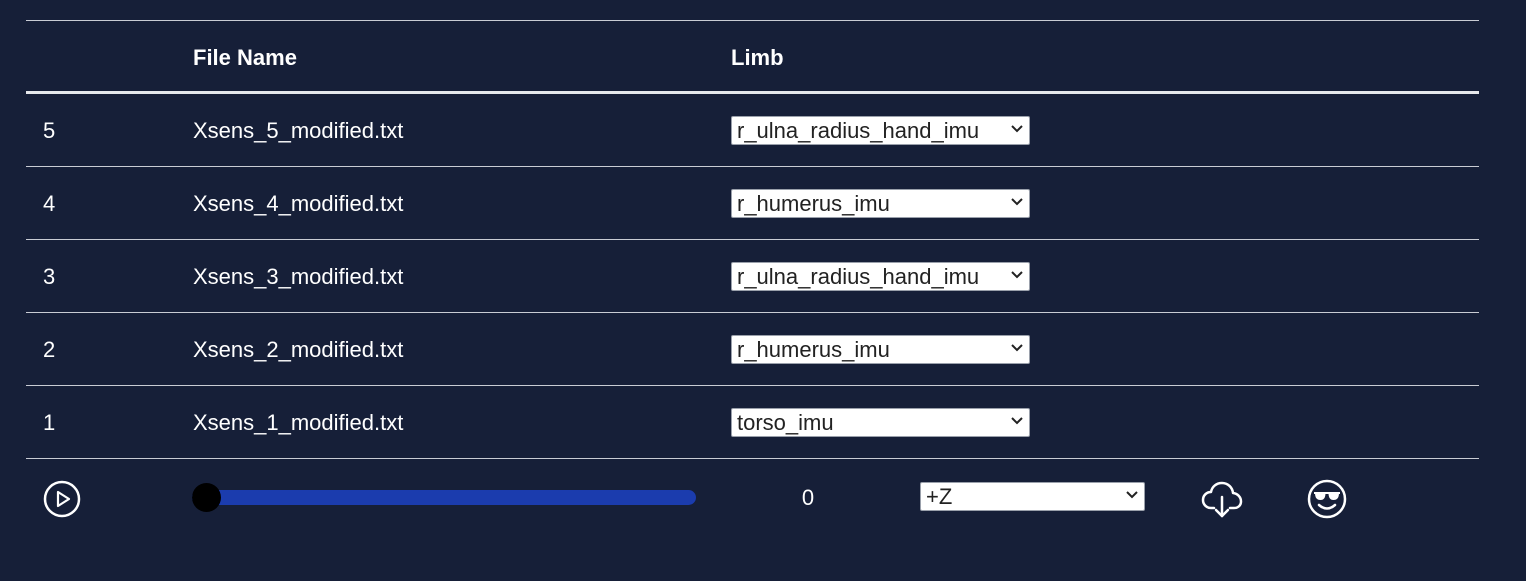 The width and height of the screenshot is (1526, 581). Describe the element at coordinates (49, 349) in the screenshot. I see `row-number: 2` at that location.